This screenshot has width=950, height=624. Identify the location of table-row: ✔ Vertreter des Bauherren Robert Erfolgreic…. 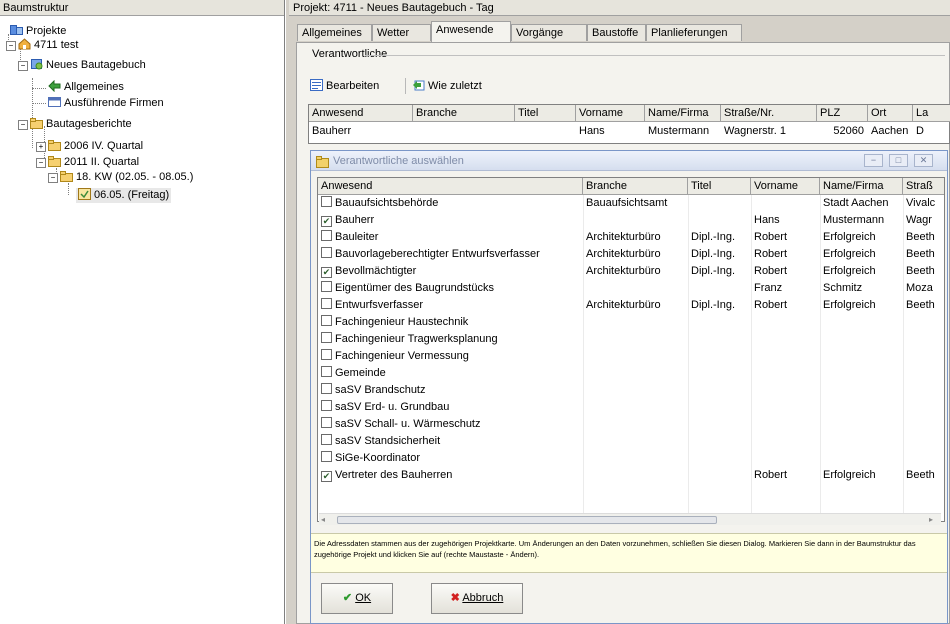
(631, 475).